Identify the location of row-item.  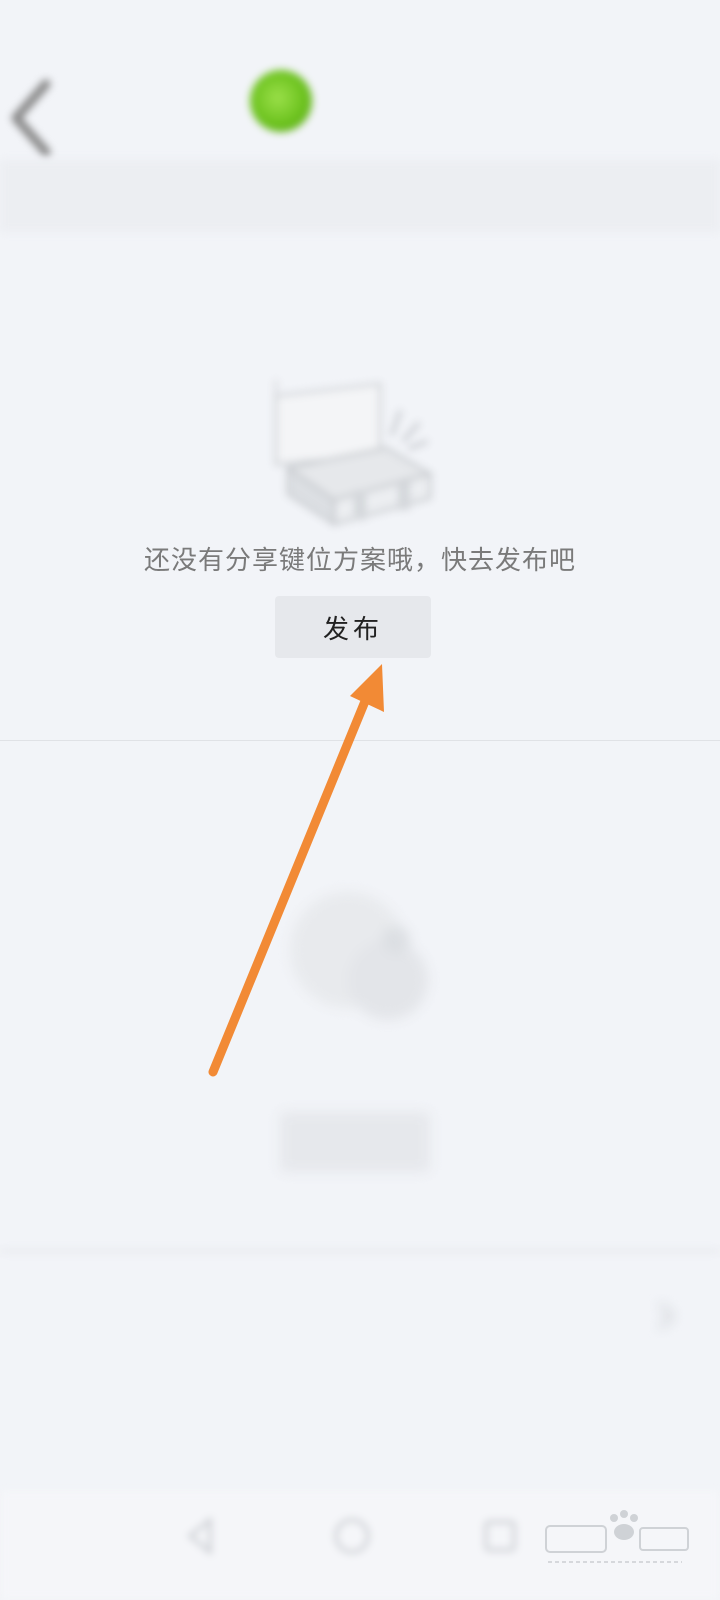
(360, 1315).